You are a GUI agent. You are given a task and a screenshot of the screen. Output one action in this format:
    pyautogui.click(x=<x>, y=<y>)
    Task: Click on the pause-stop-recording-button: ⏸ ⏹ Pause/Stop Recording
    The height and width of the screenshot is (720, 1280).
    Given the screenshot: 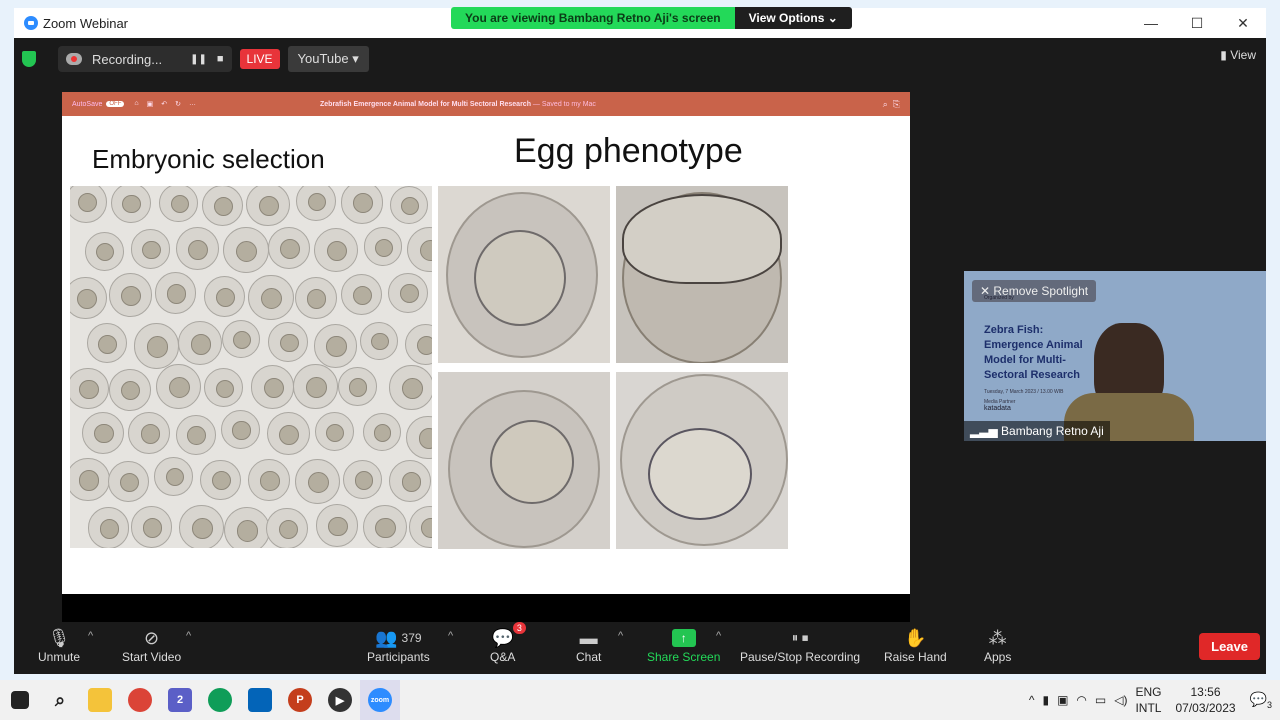 What is the action you would take?
    pyautogui.click(x=800, y=645)
    